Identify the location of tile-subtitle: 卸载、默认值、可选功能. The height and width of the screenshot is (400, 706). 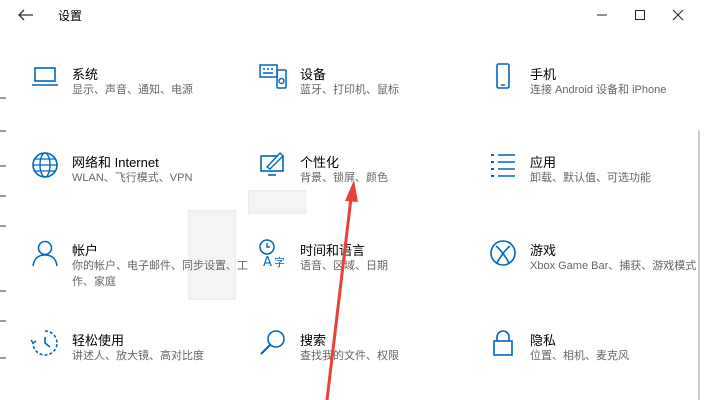
(590, 178).